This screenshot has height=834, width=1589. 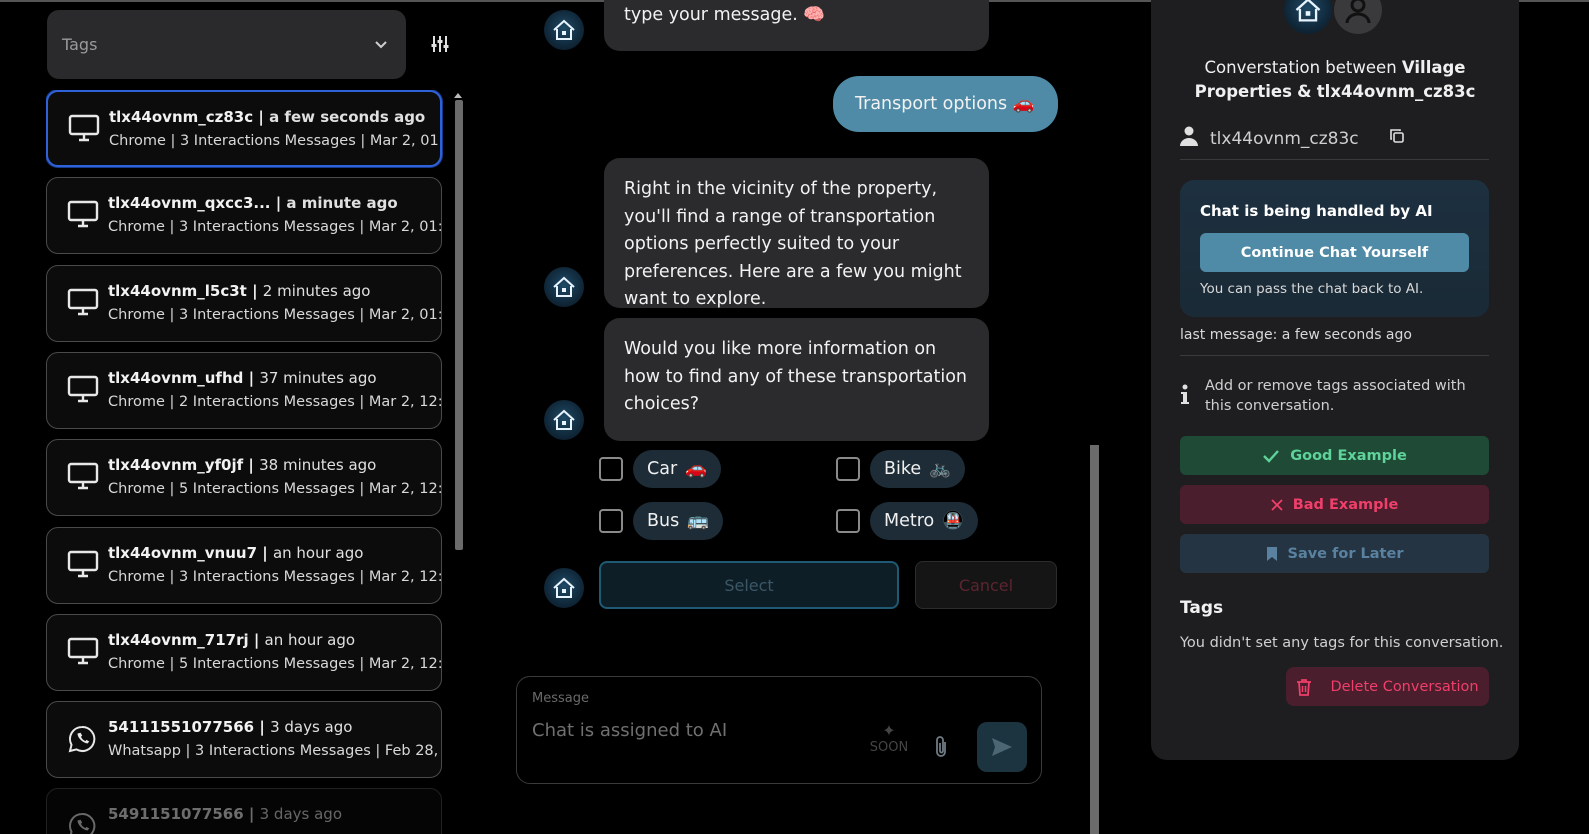 What do you see at coordinates (342, 203) in the screenshot?
I see `conversation-time-ago: a minute ago` at bounding box center [342, 203].